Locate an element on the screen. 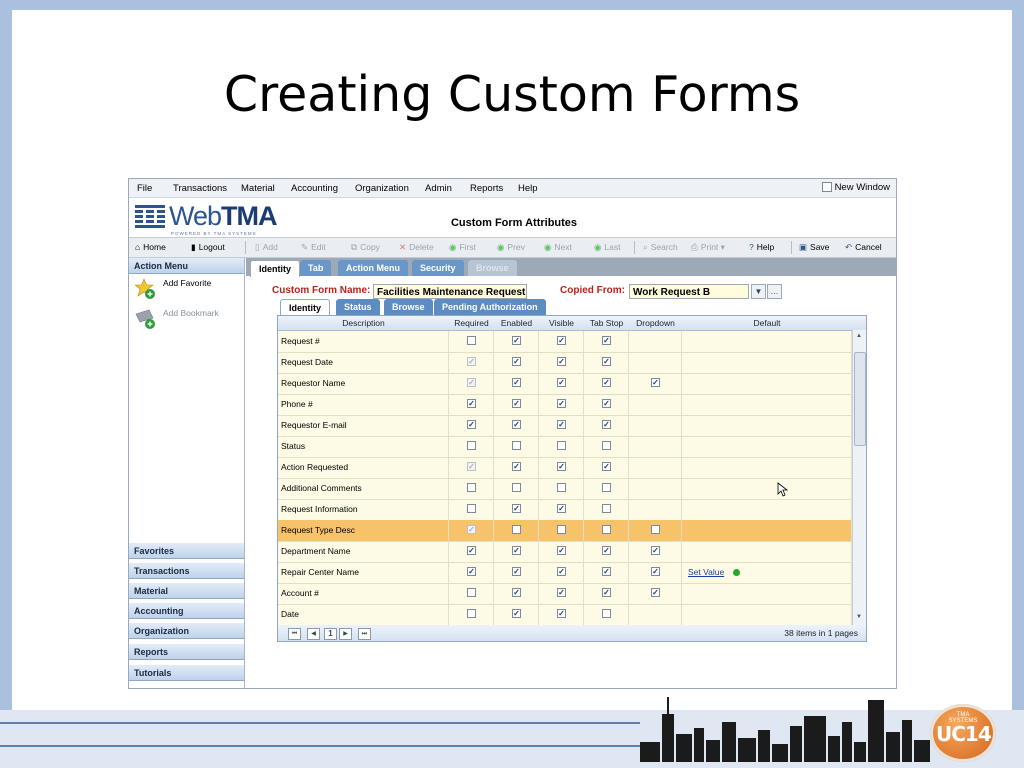 The width and height of the screenshot is (1024, 768). table-row: Request Date ✓ ✓ ✓ ✓ is located at coordinates (565, 363).